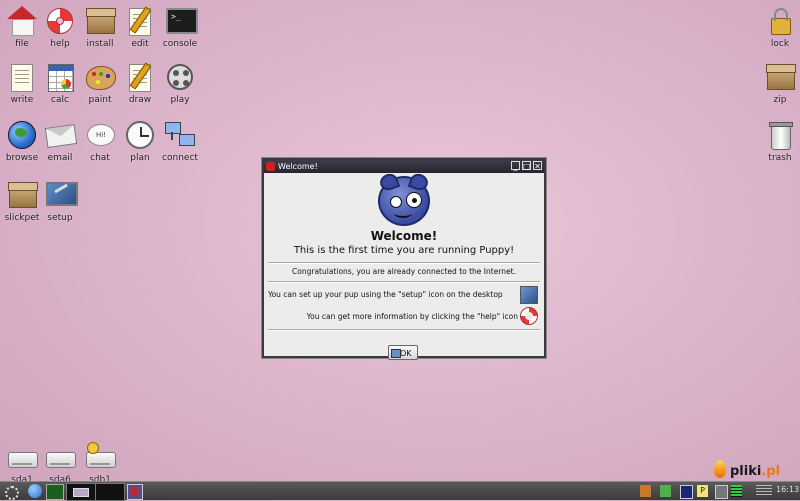 This screenshot has height=501, width=800. I want to click on envelope-icon, so click(61, 135).